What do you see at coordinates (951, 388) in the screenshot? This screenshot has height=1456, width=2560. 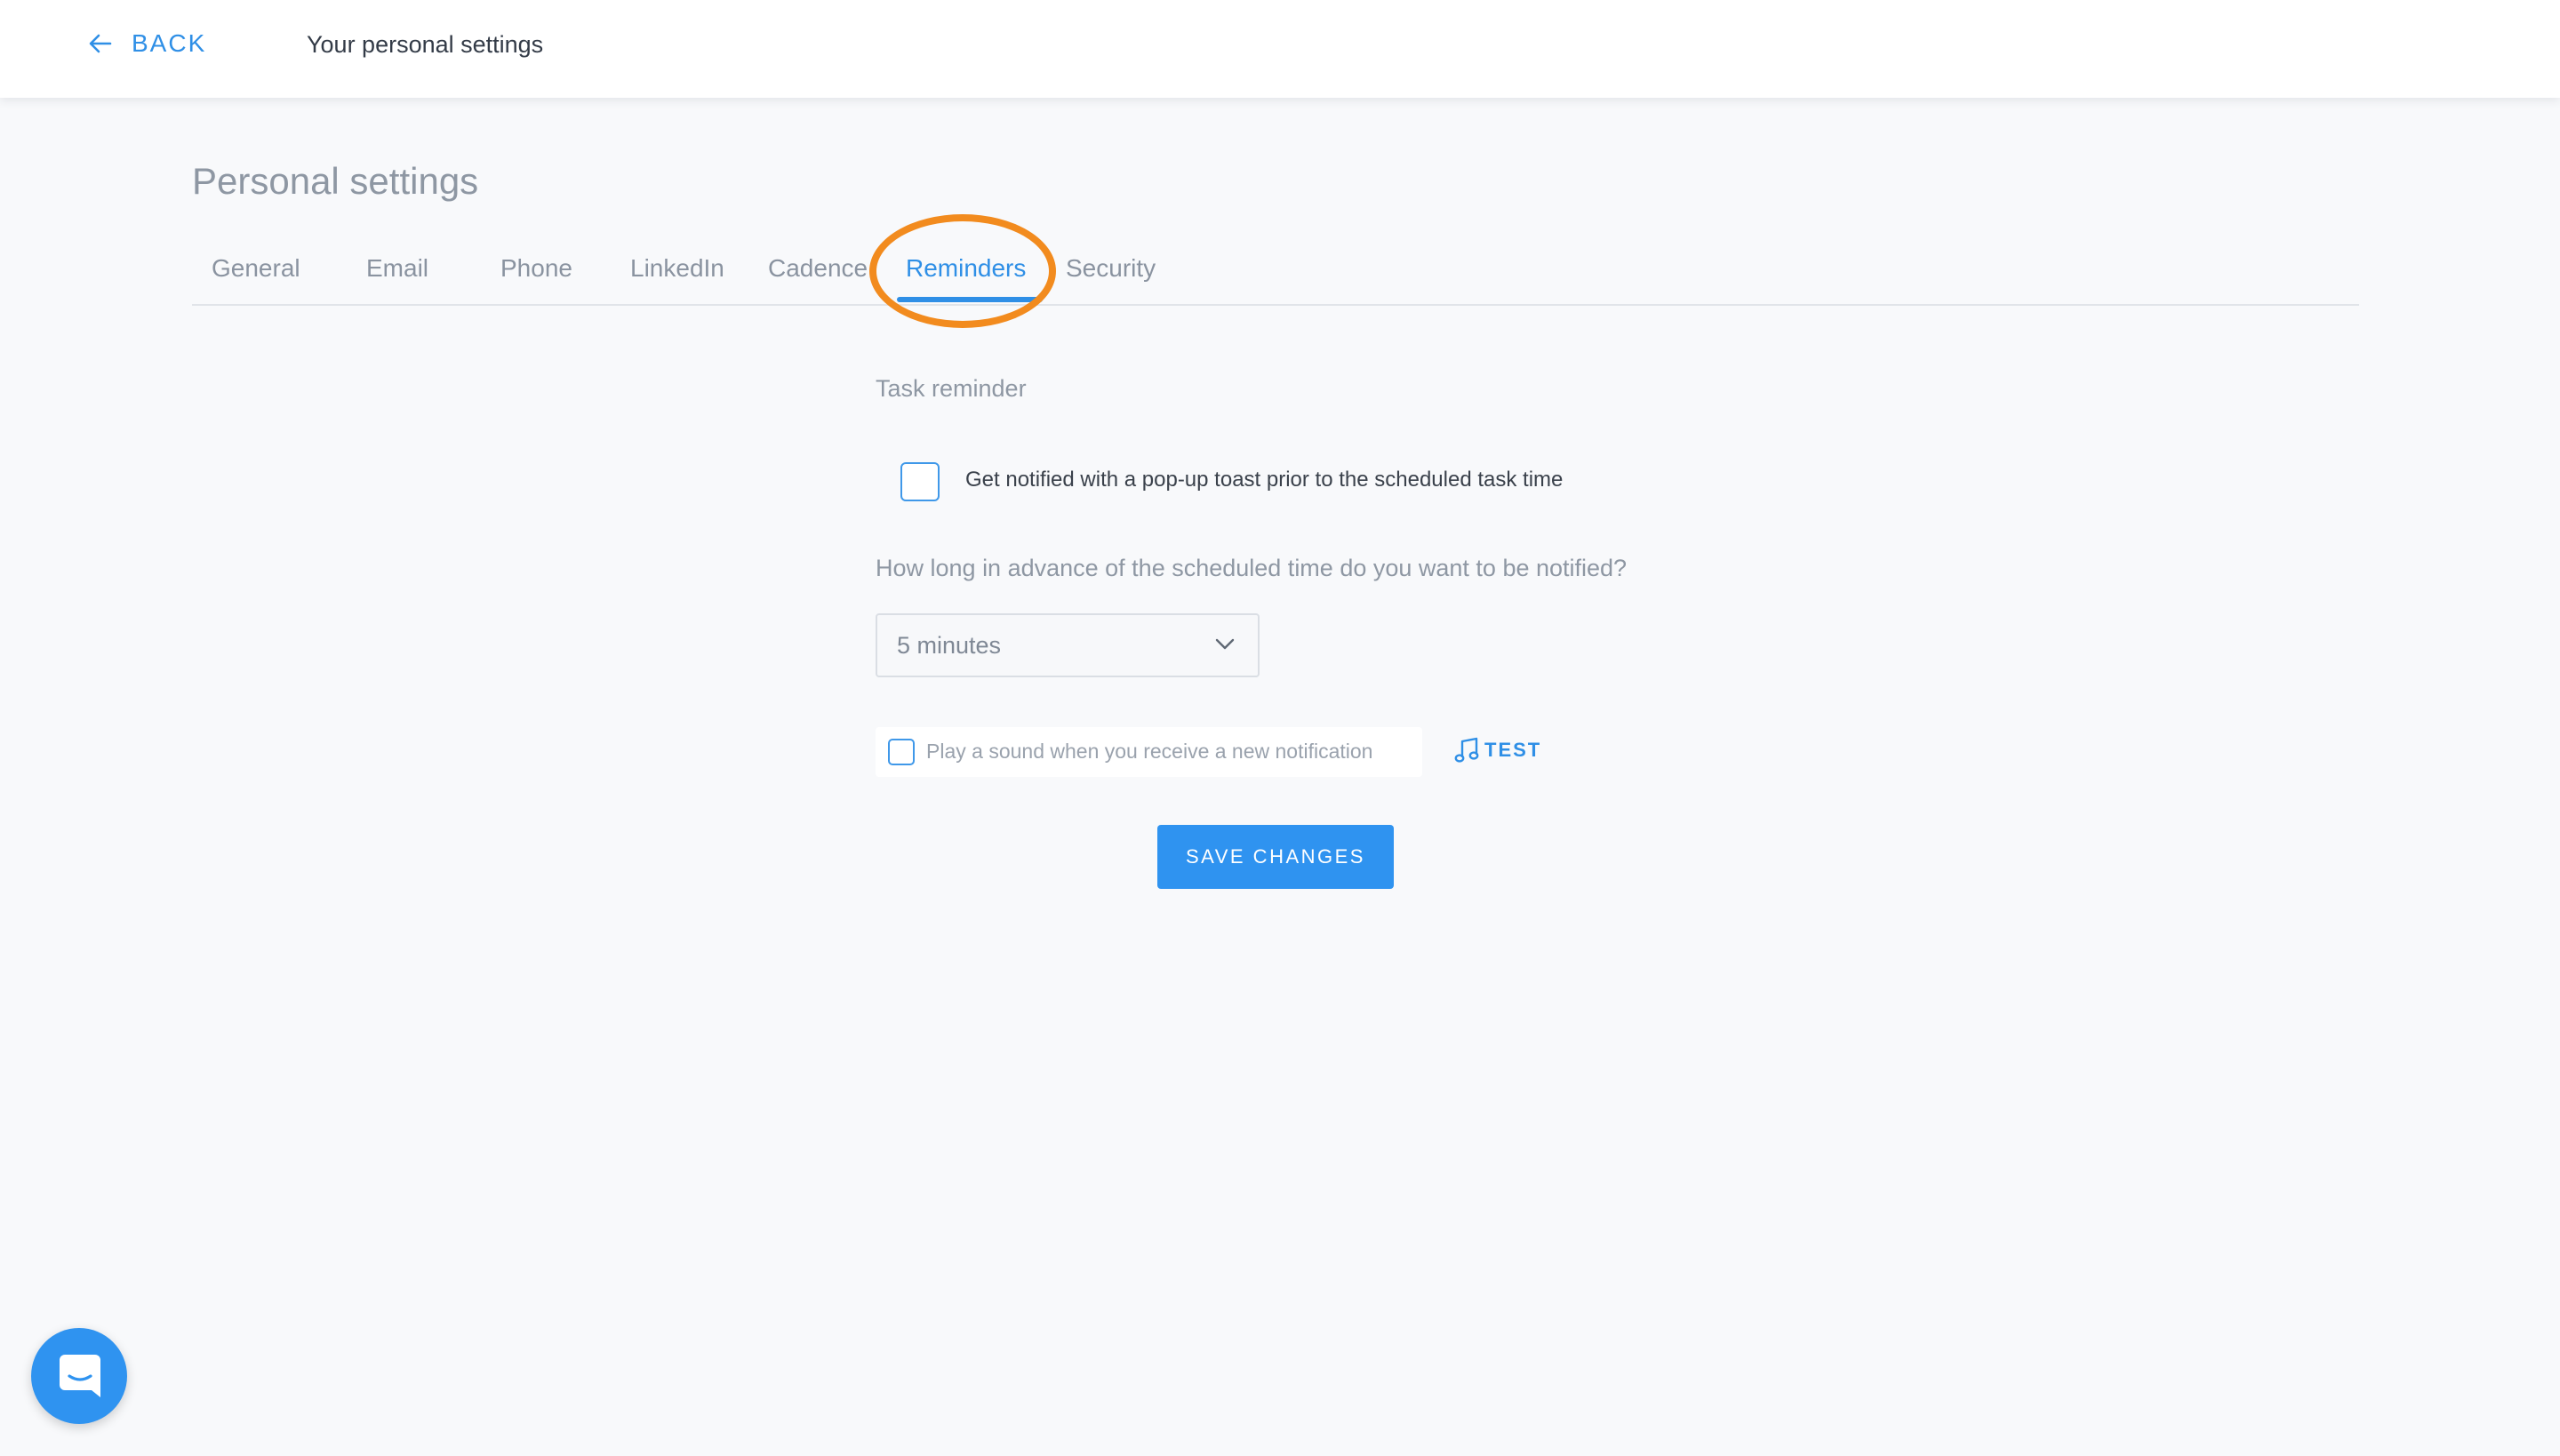 I see `task-reminder-heading: Task reminder` at bounding box center [951, 388].